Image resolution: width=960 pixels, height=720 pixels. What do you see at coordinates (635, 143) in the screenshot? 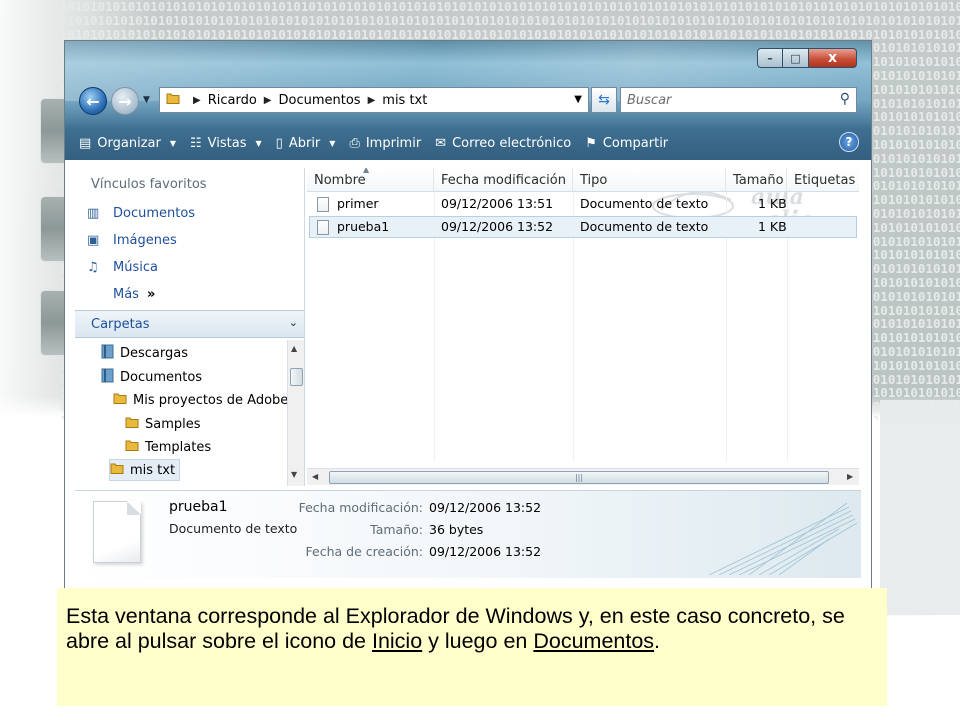
I see `share-label: Compartir` at bounding box center [635, 143].